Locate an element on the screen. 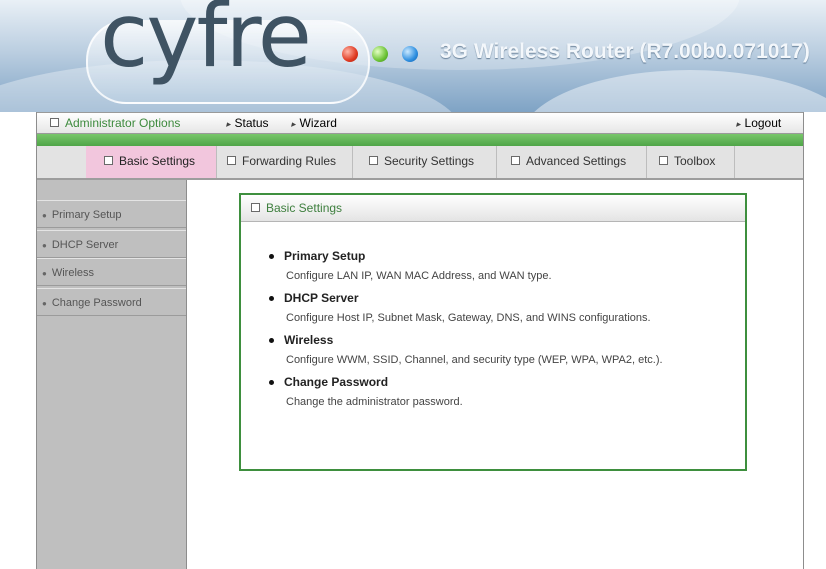 This screenshot has height=569, width=826. administrator-options-link: Administrator Options is located at coordinates (115, 123).